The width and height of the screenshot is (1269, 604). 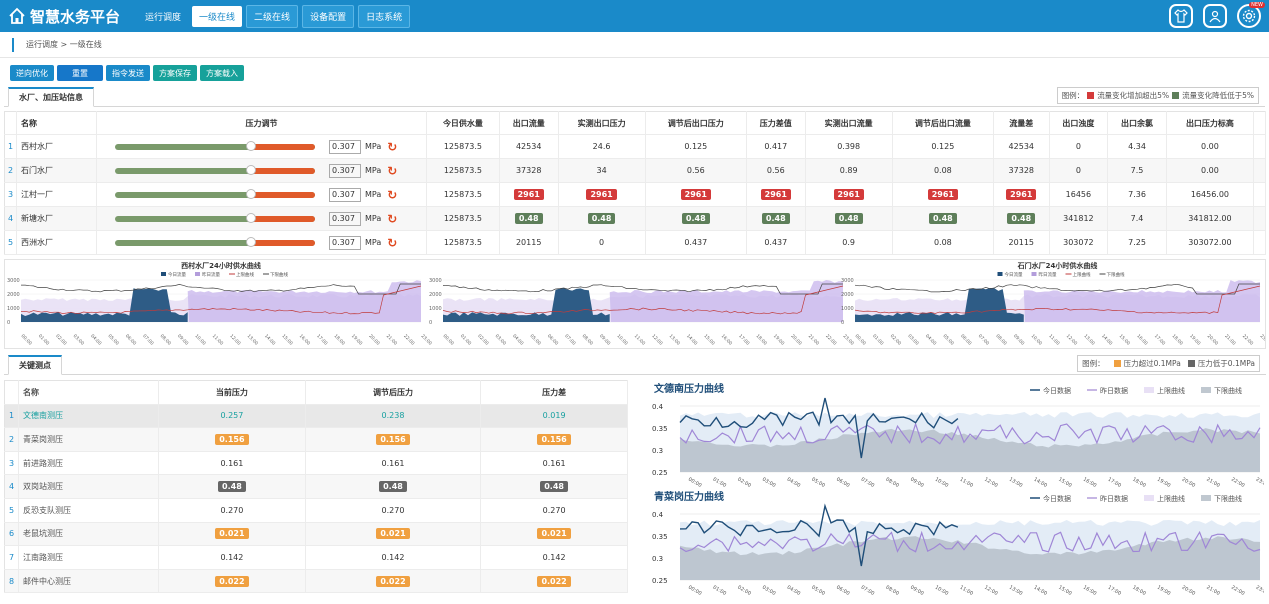 What do you see at coordinates (88, 534) in the screenshot?
I see `point-name: 老鼠坑测压` at bounding box center [88, 534].